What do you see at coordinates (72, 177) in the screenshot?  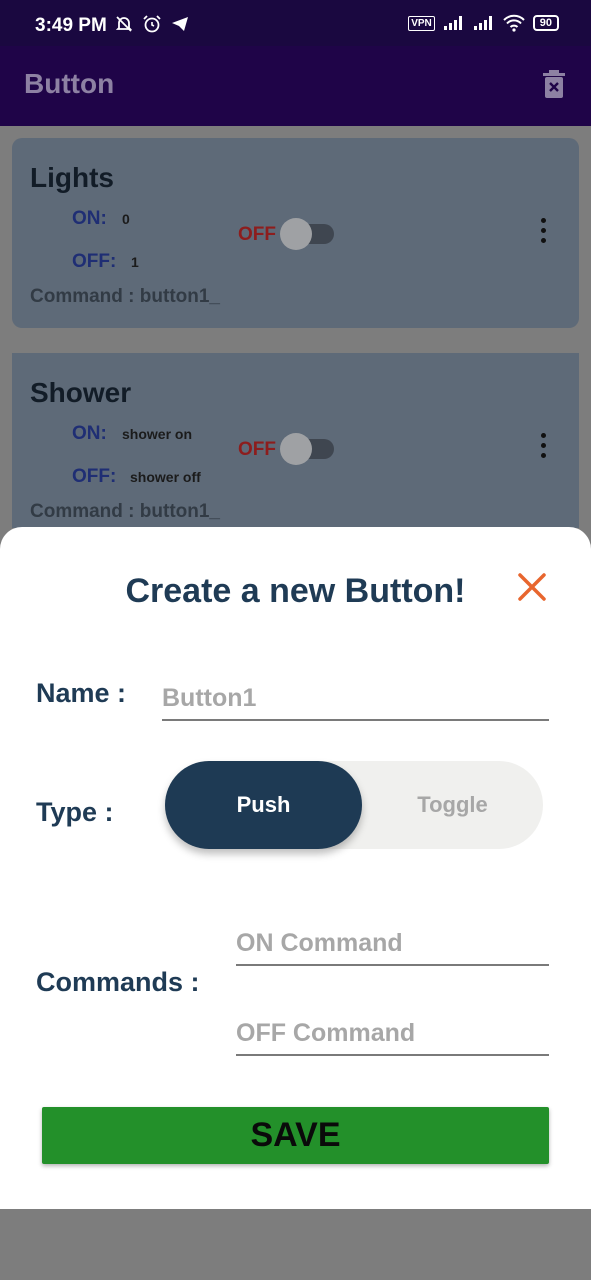 I see `card-title: Lights` at bounding box center [72, 177].